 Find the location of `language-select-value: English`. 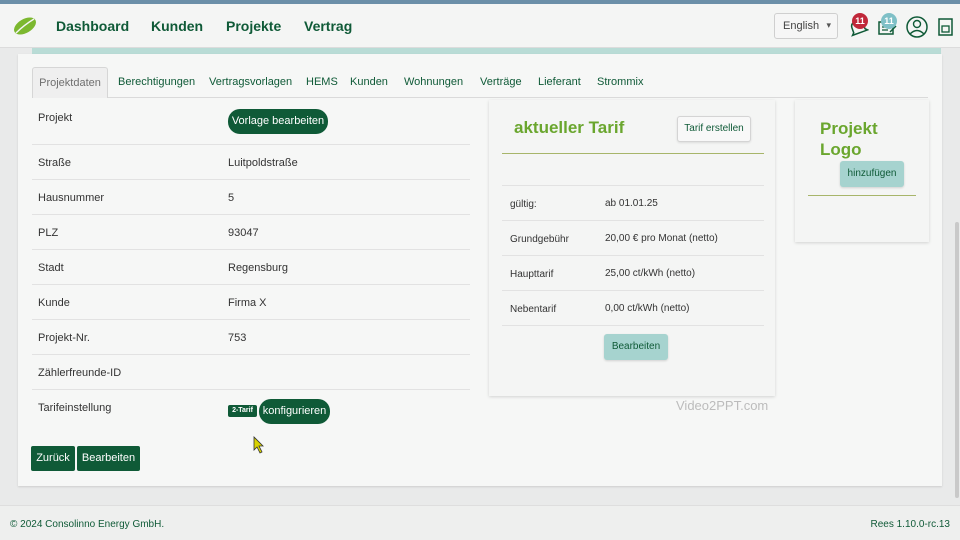

language-select-value: English is located at coordinates (801, 26).